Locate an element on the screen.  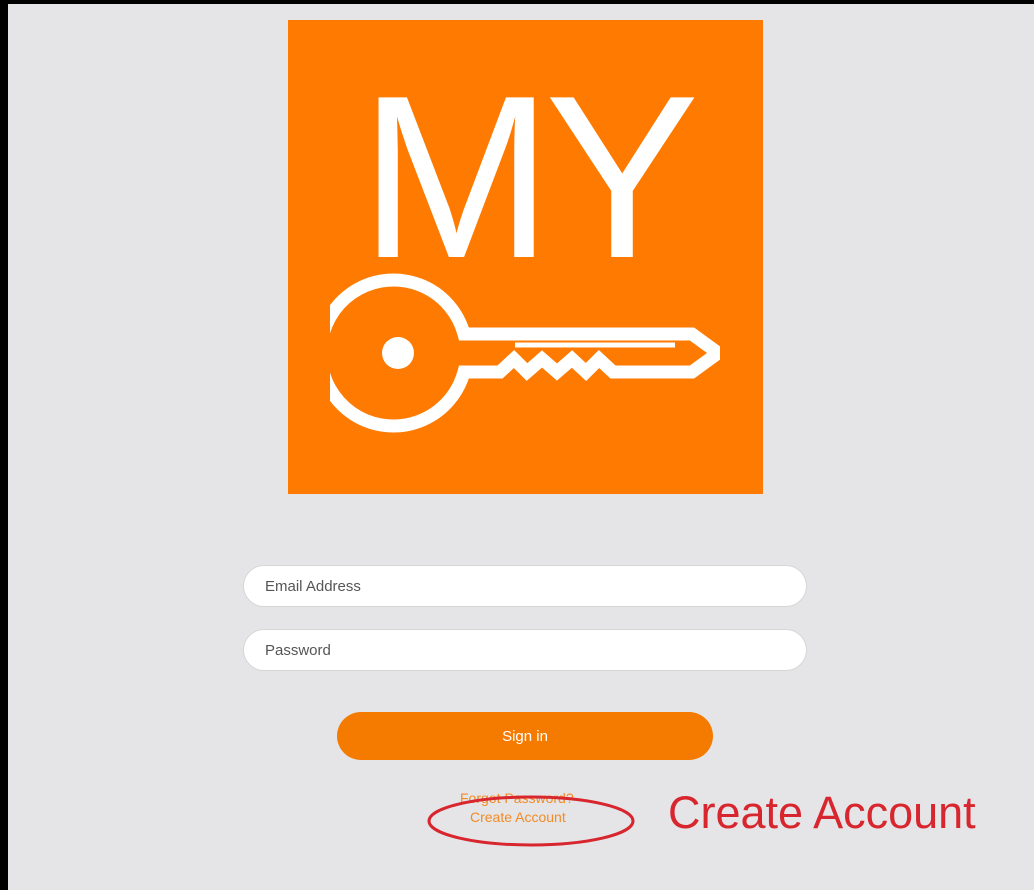
key-icon is located at coordinates (525, 353).